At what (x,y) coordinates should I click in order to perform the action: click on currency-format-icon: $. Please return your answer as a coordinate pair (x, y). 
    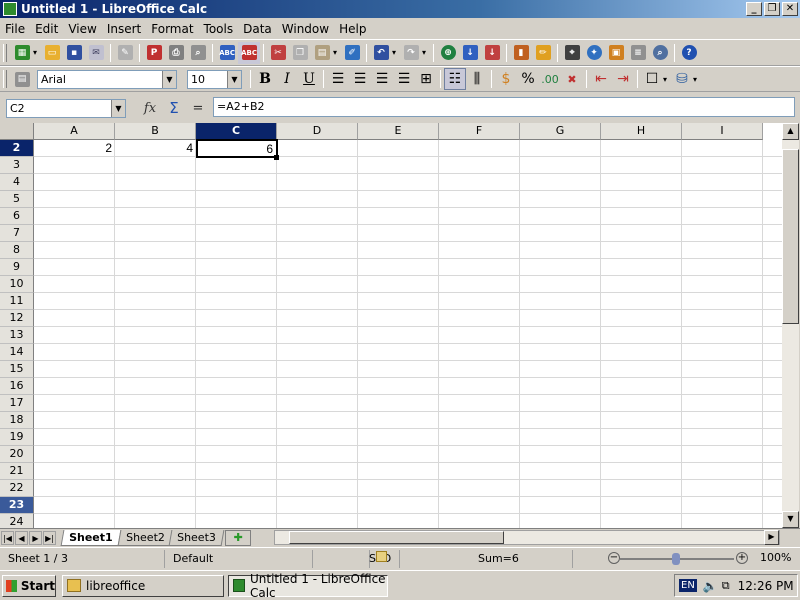
    Looking at the image, I should click on (506, 79).